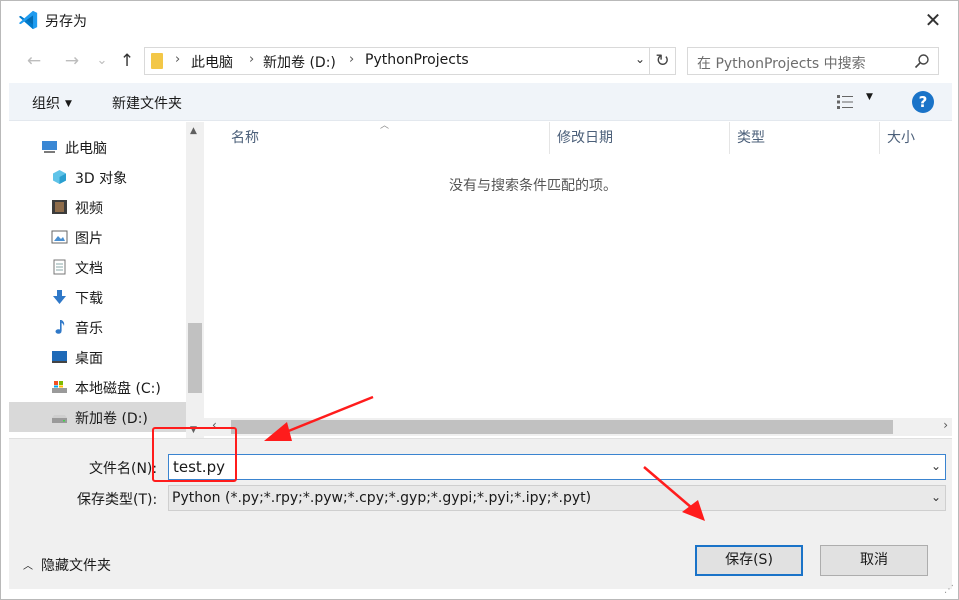 The width and height of the screenshot is (959, 600). I want to click on nav-item-drive-c: 本地磁盘 (C:), so click(97, 387).